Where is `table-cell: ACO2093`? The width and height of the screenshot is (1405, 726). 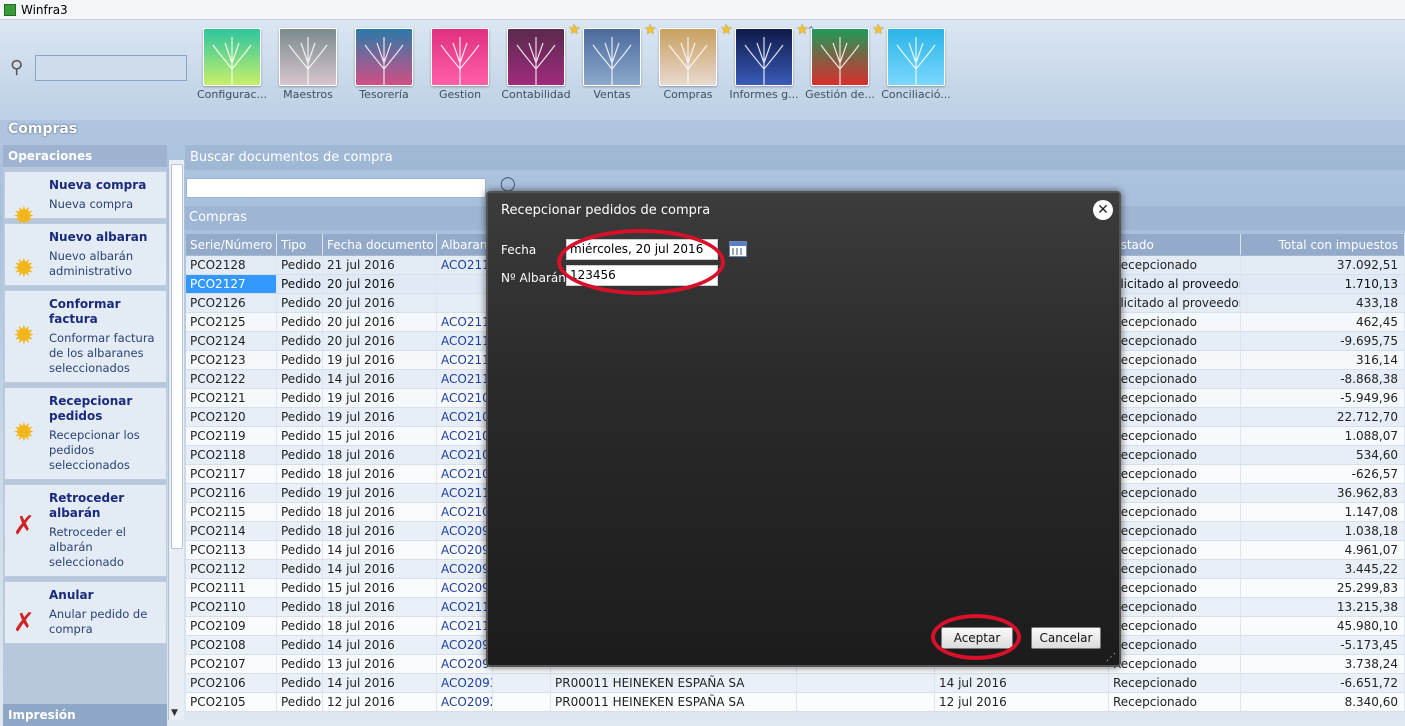 table-cell: ACO2093 is located at coordinates (465, 683).